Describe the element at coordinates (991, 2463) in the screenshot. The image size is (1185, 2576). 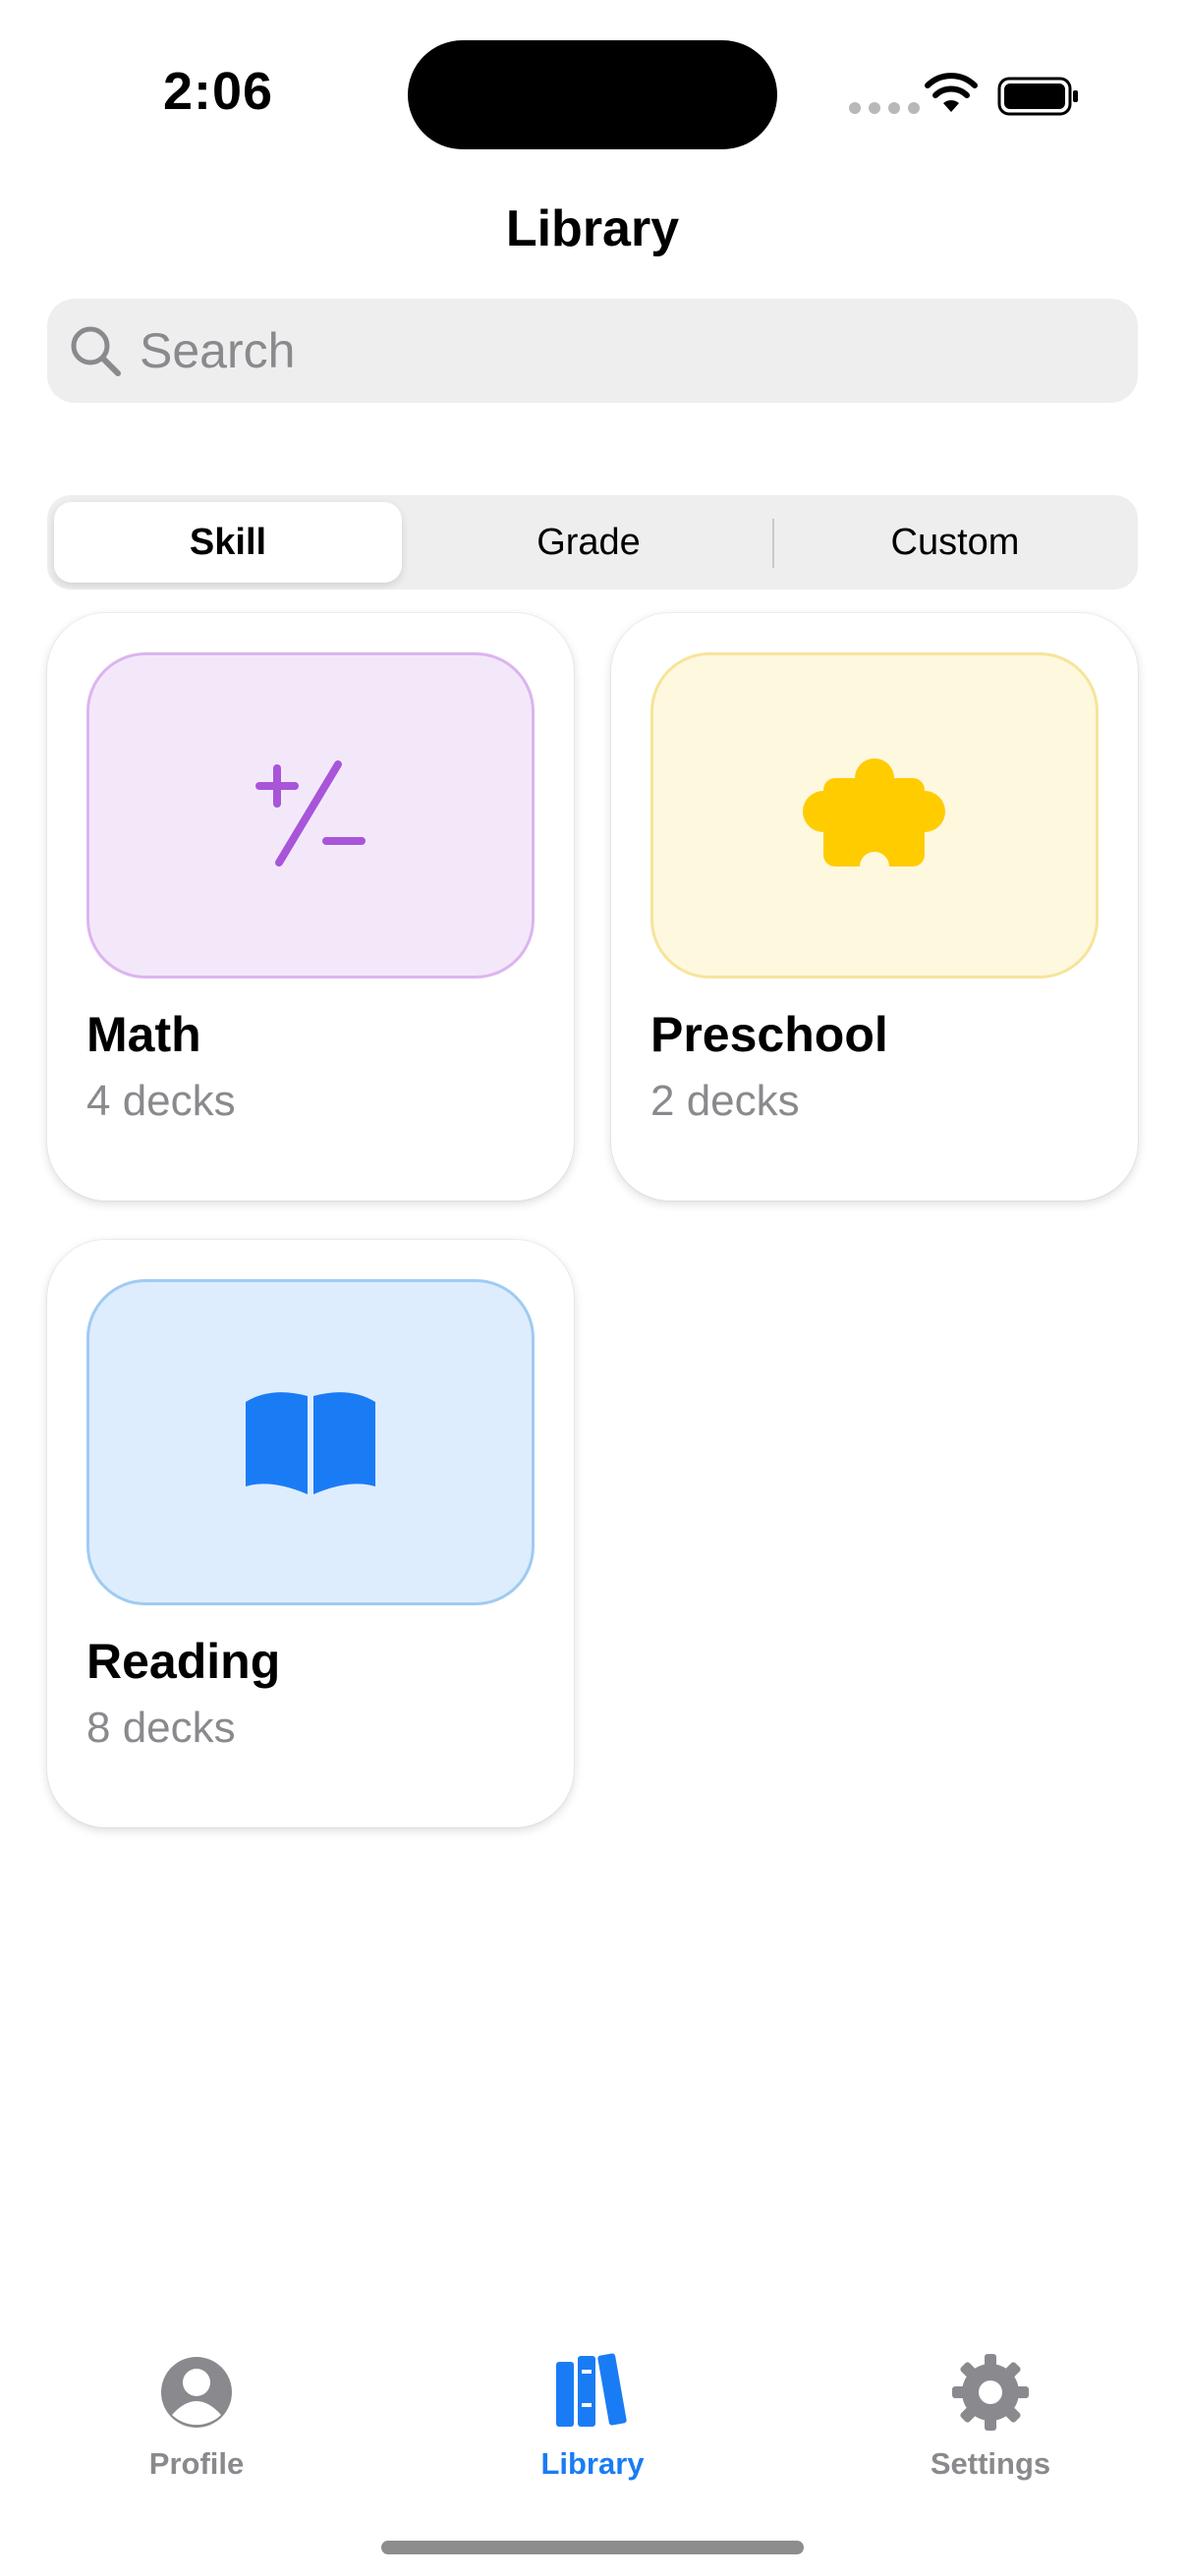
I see `tab-label: Settings` at that location.